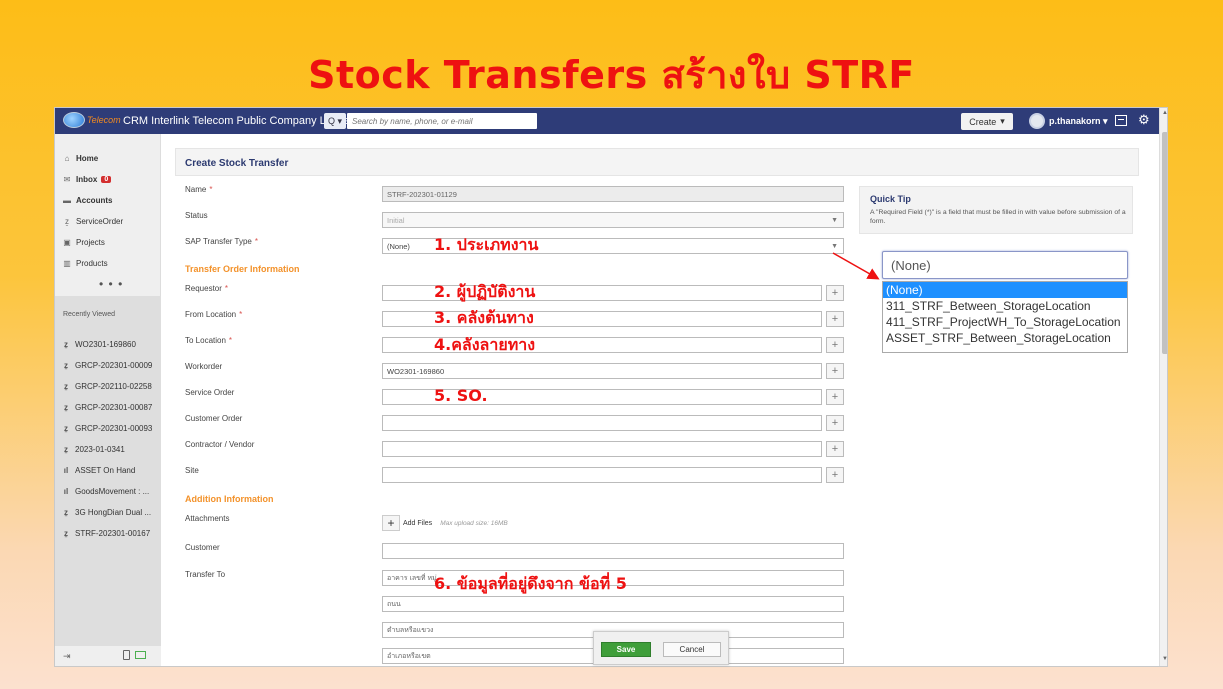 The height and width of the screenshot is (689, 1223). I want to click on recent-item: ẕ GRCP-202110-02258, so click(106, 386).